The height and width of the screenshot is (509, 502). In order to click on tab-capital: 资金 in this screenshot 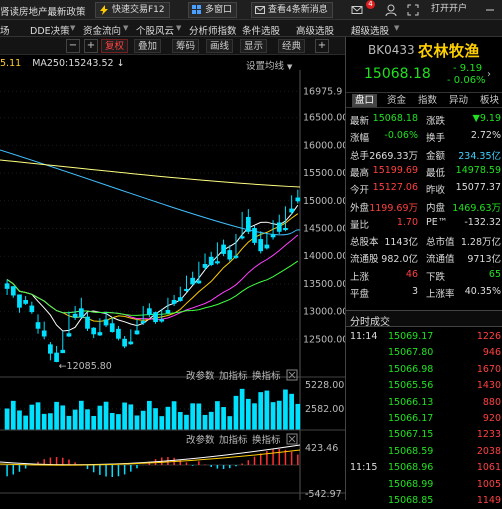, I will do `click(396, 100)`.